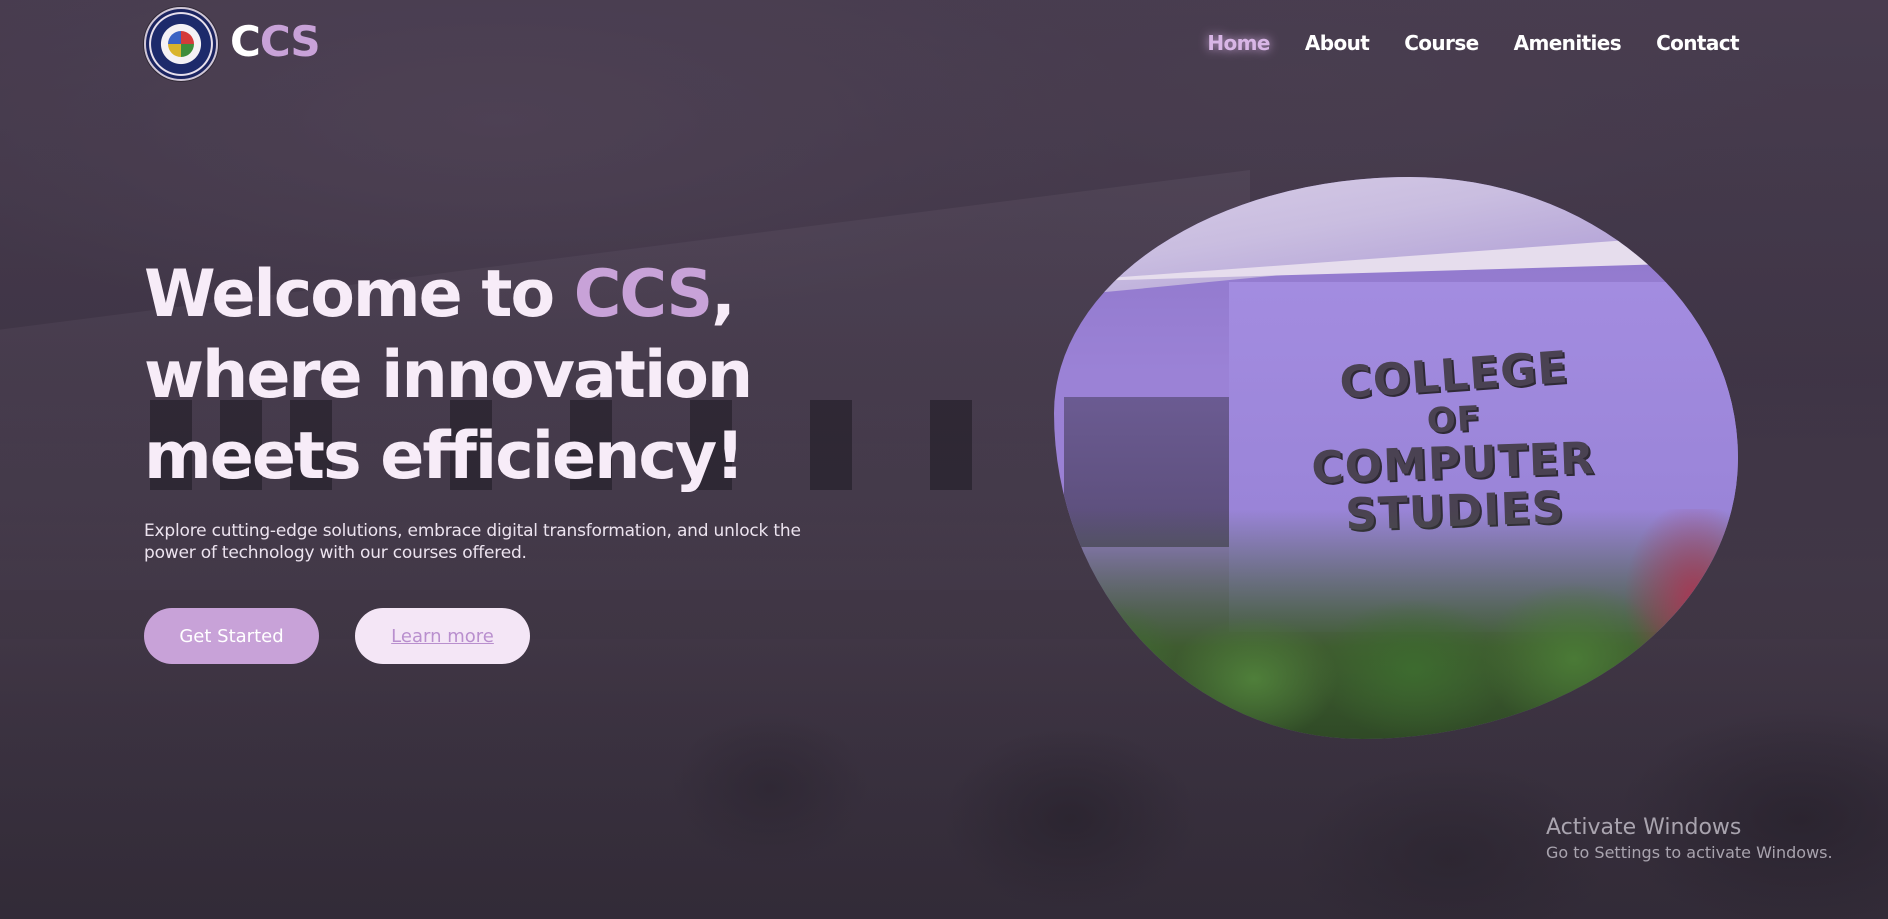  What do you see at coordinates (1441, 43) in the screenshot?
I see `nav-course: Course` at bounding box center [1441, 43].